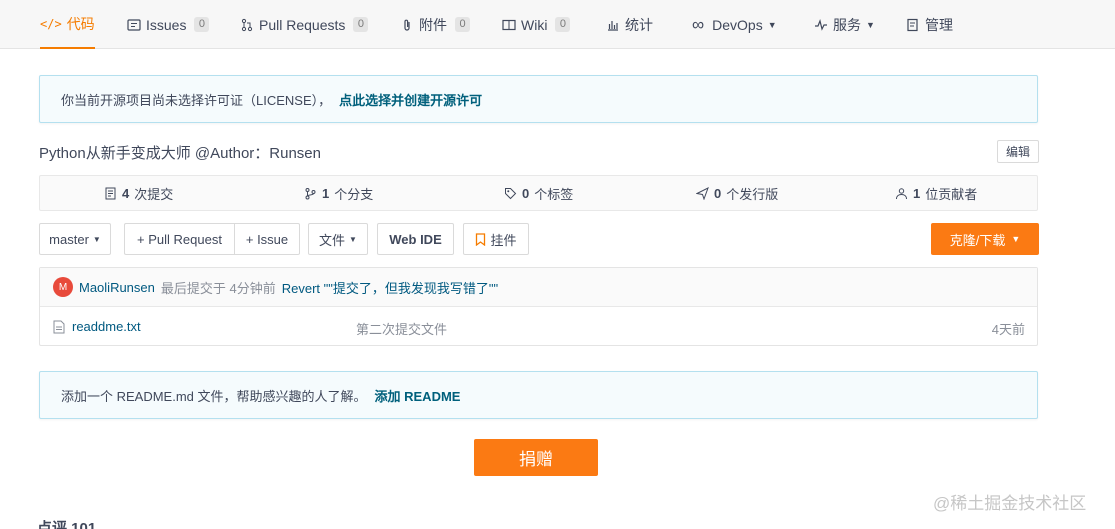 Image resolution: width=1115 pixels, height=529 pixels. I want to click on contributors-icon, so click(901, 193).